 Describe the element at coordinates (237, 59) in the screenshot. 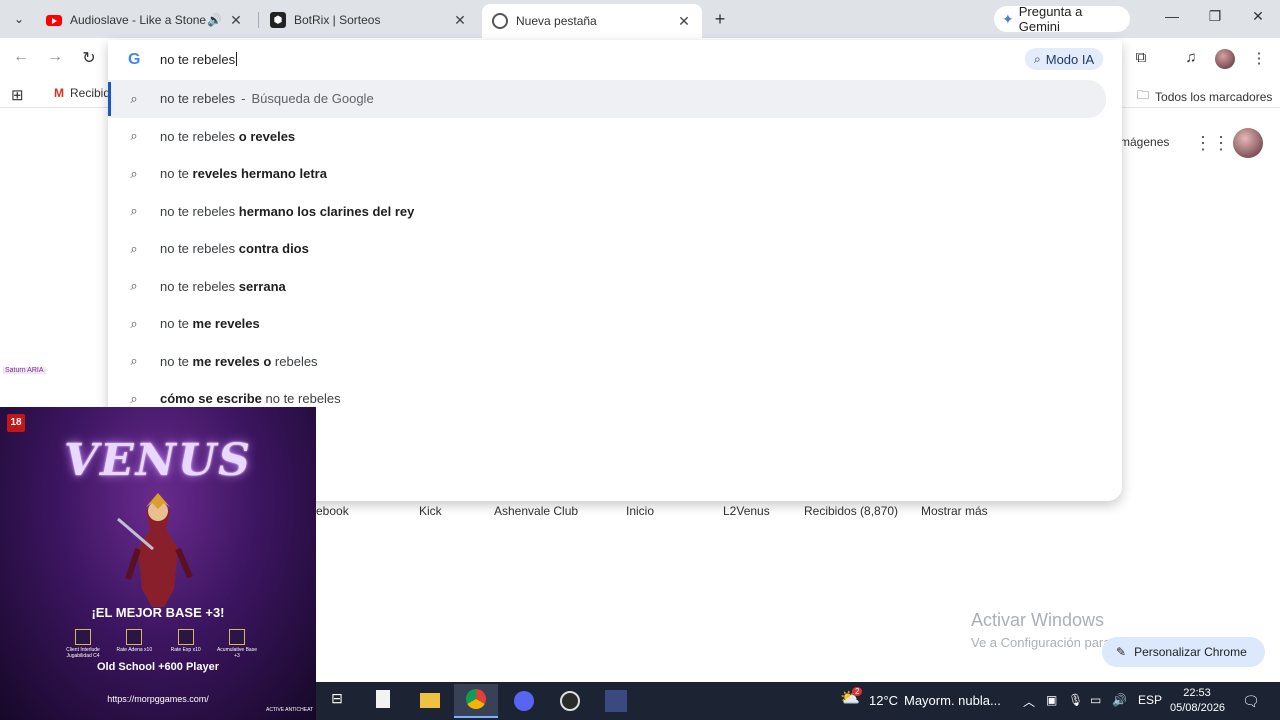

I see `text-caret` at that location.